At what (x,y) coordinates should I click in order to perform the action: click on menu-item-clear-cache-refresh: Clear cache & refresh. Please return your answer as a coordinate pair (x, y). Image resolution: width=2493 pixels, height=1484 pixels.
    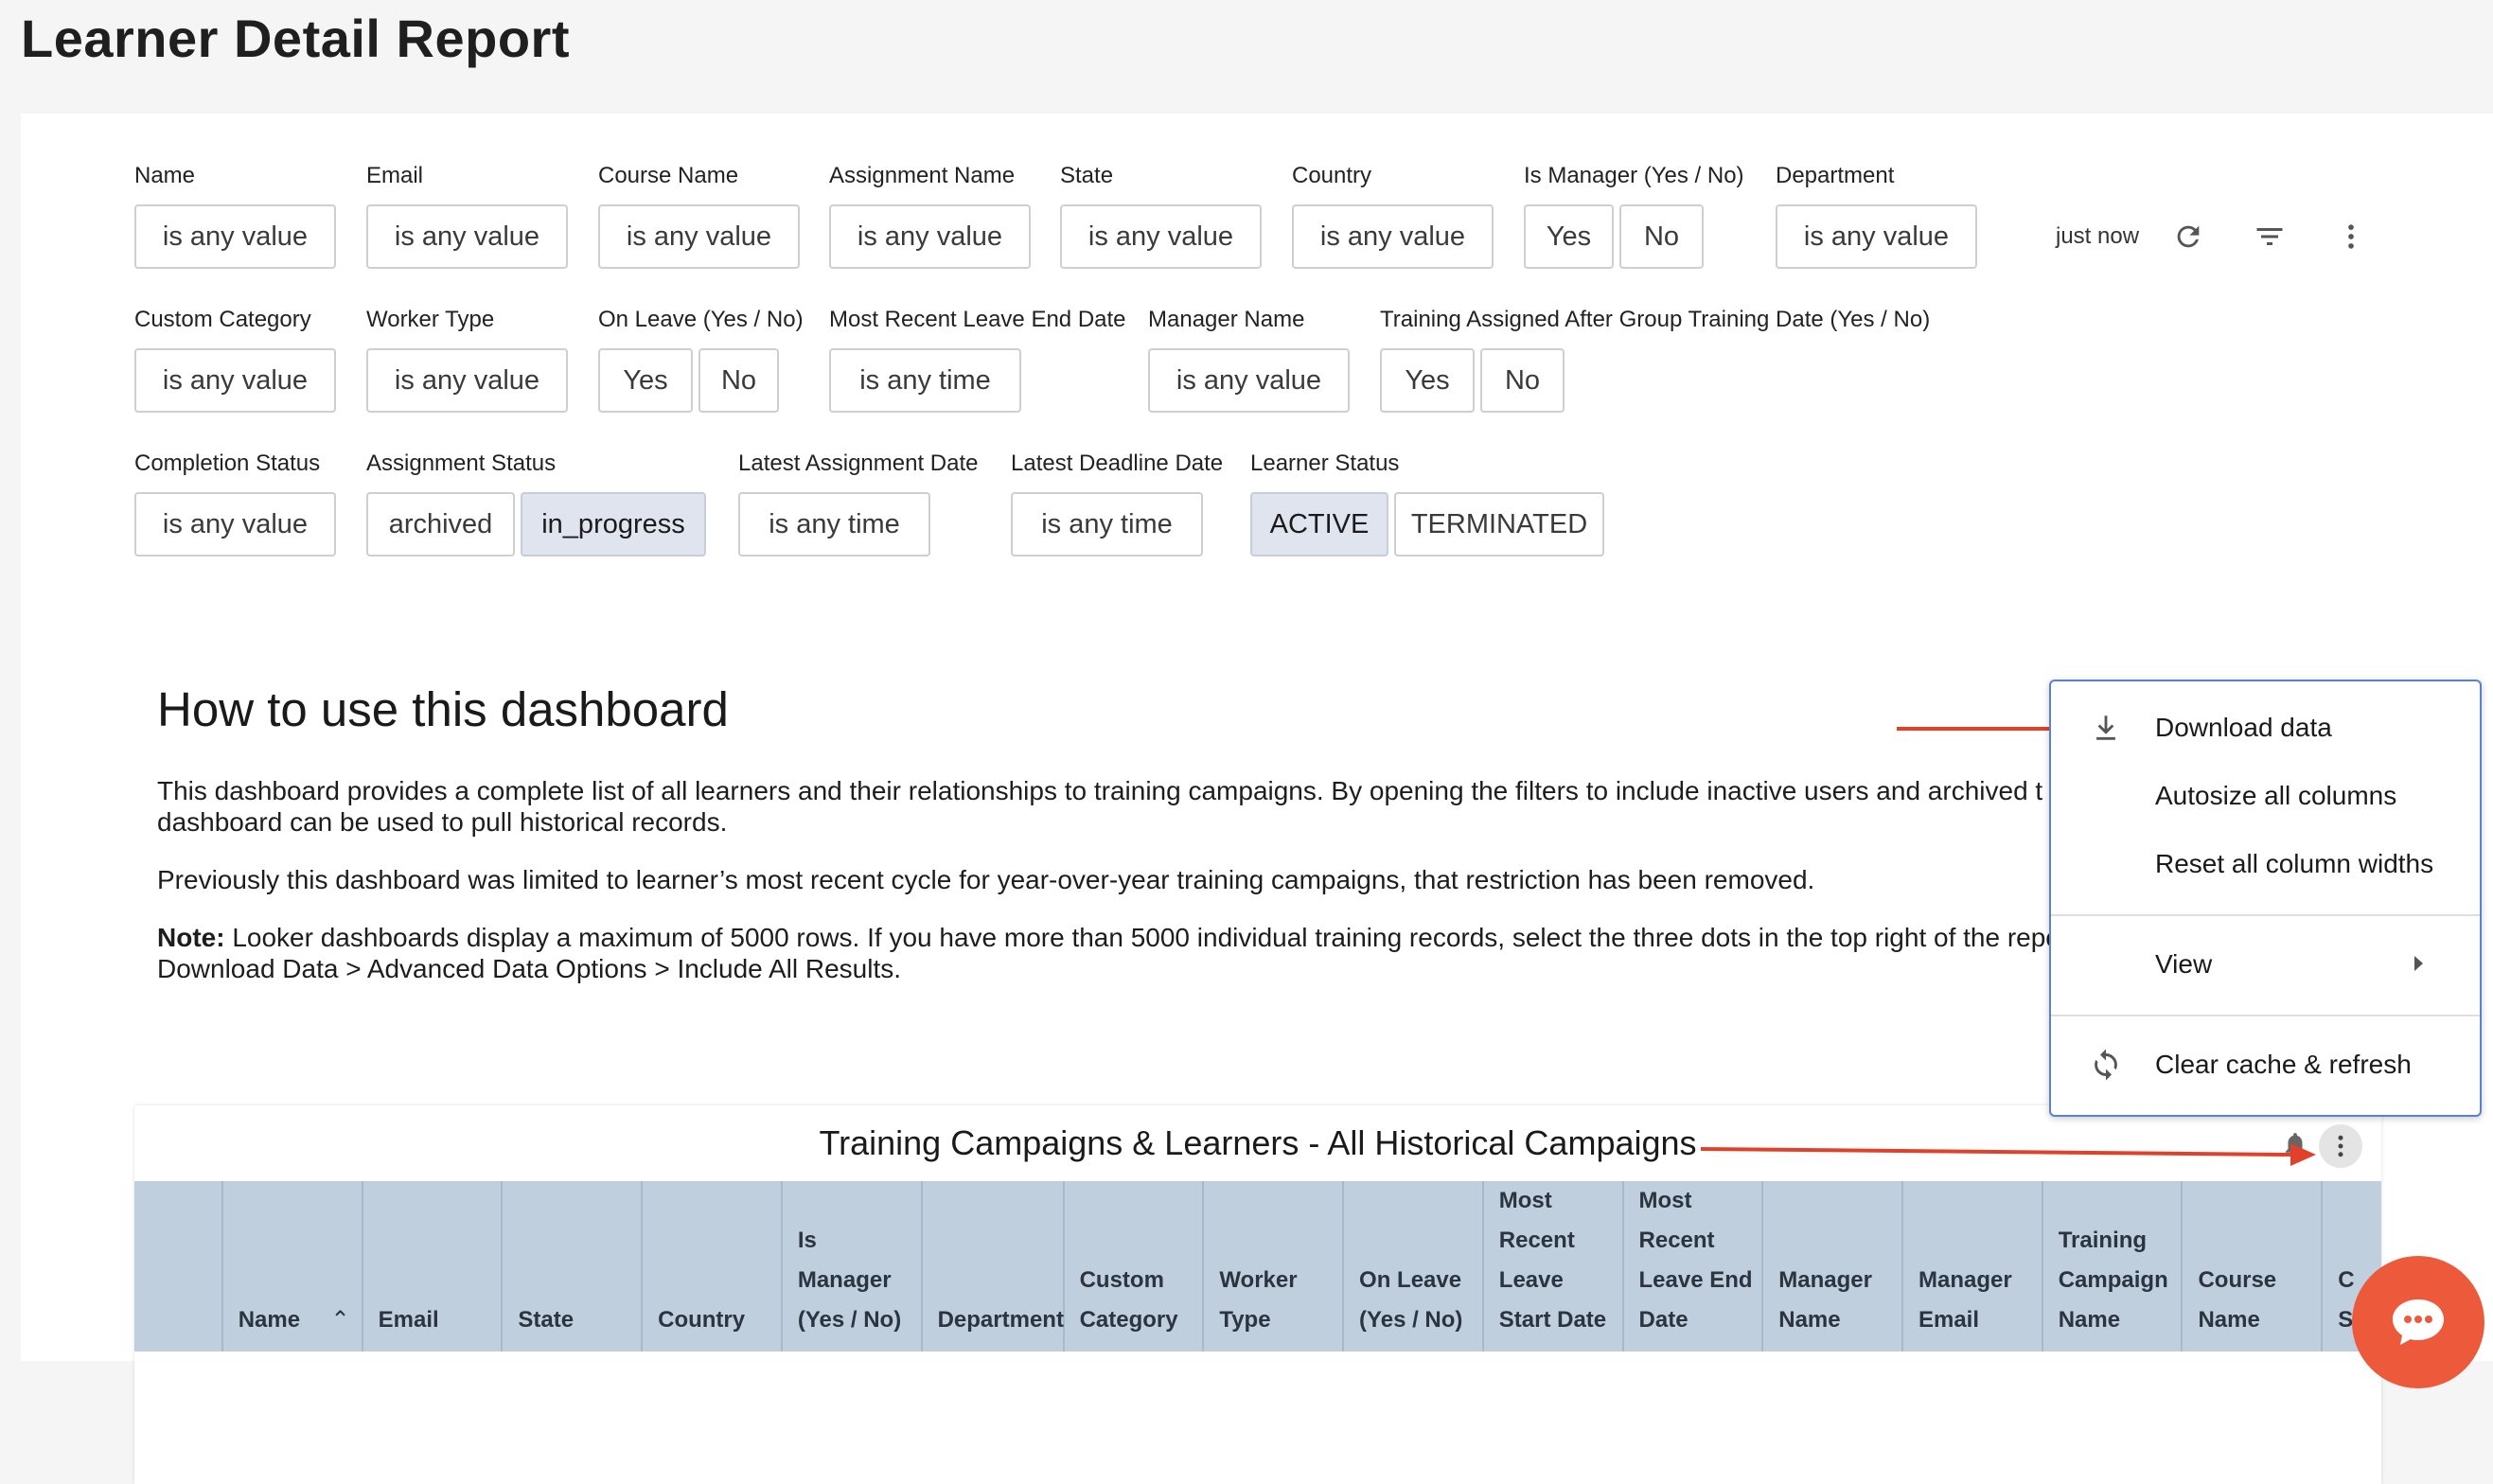
    Looking at the image, I should click on (2265, 1065).